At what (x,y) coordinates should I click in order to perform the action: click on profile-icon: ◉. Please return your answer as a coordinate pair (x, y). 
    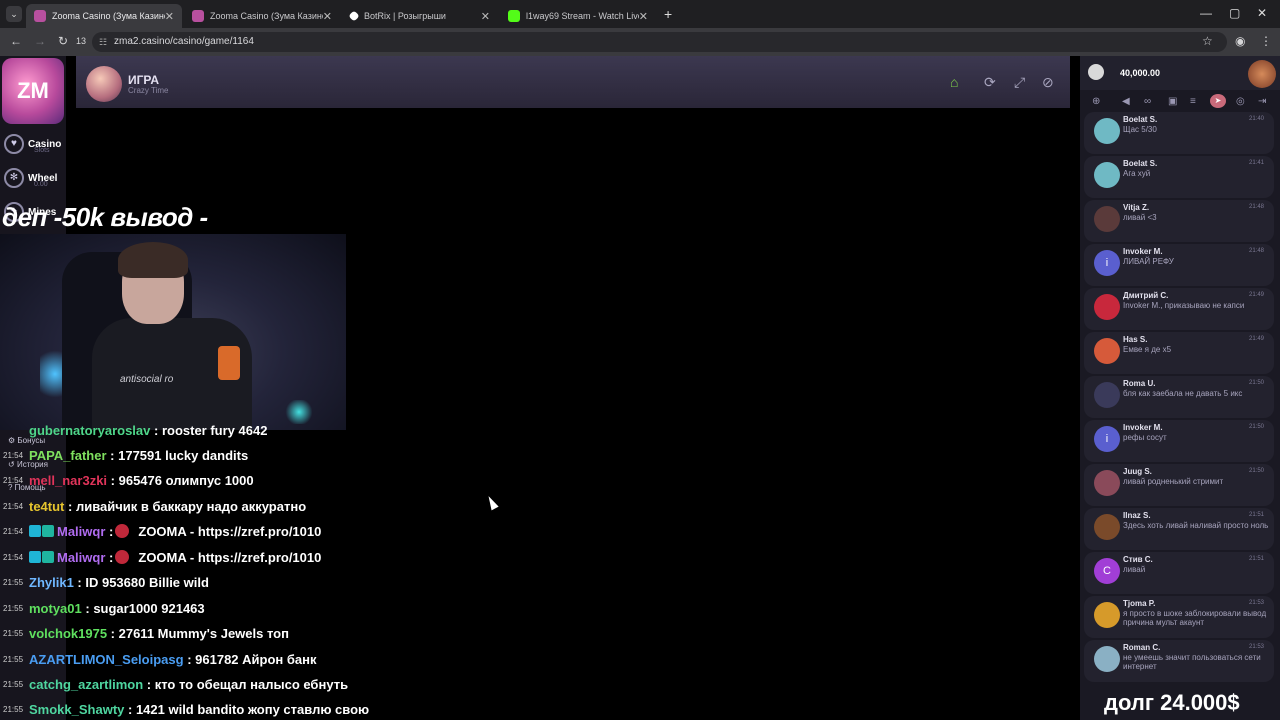
    Looking at the image, I should click on (1240, 41).